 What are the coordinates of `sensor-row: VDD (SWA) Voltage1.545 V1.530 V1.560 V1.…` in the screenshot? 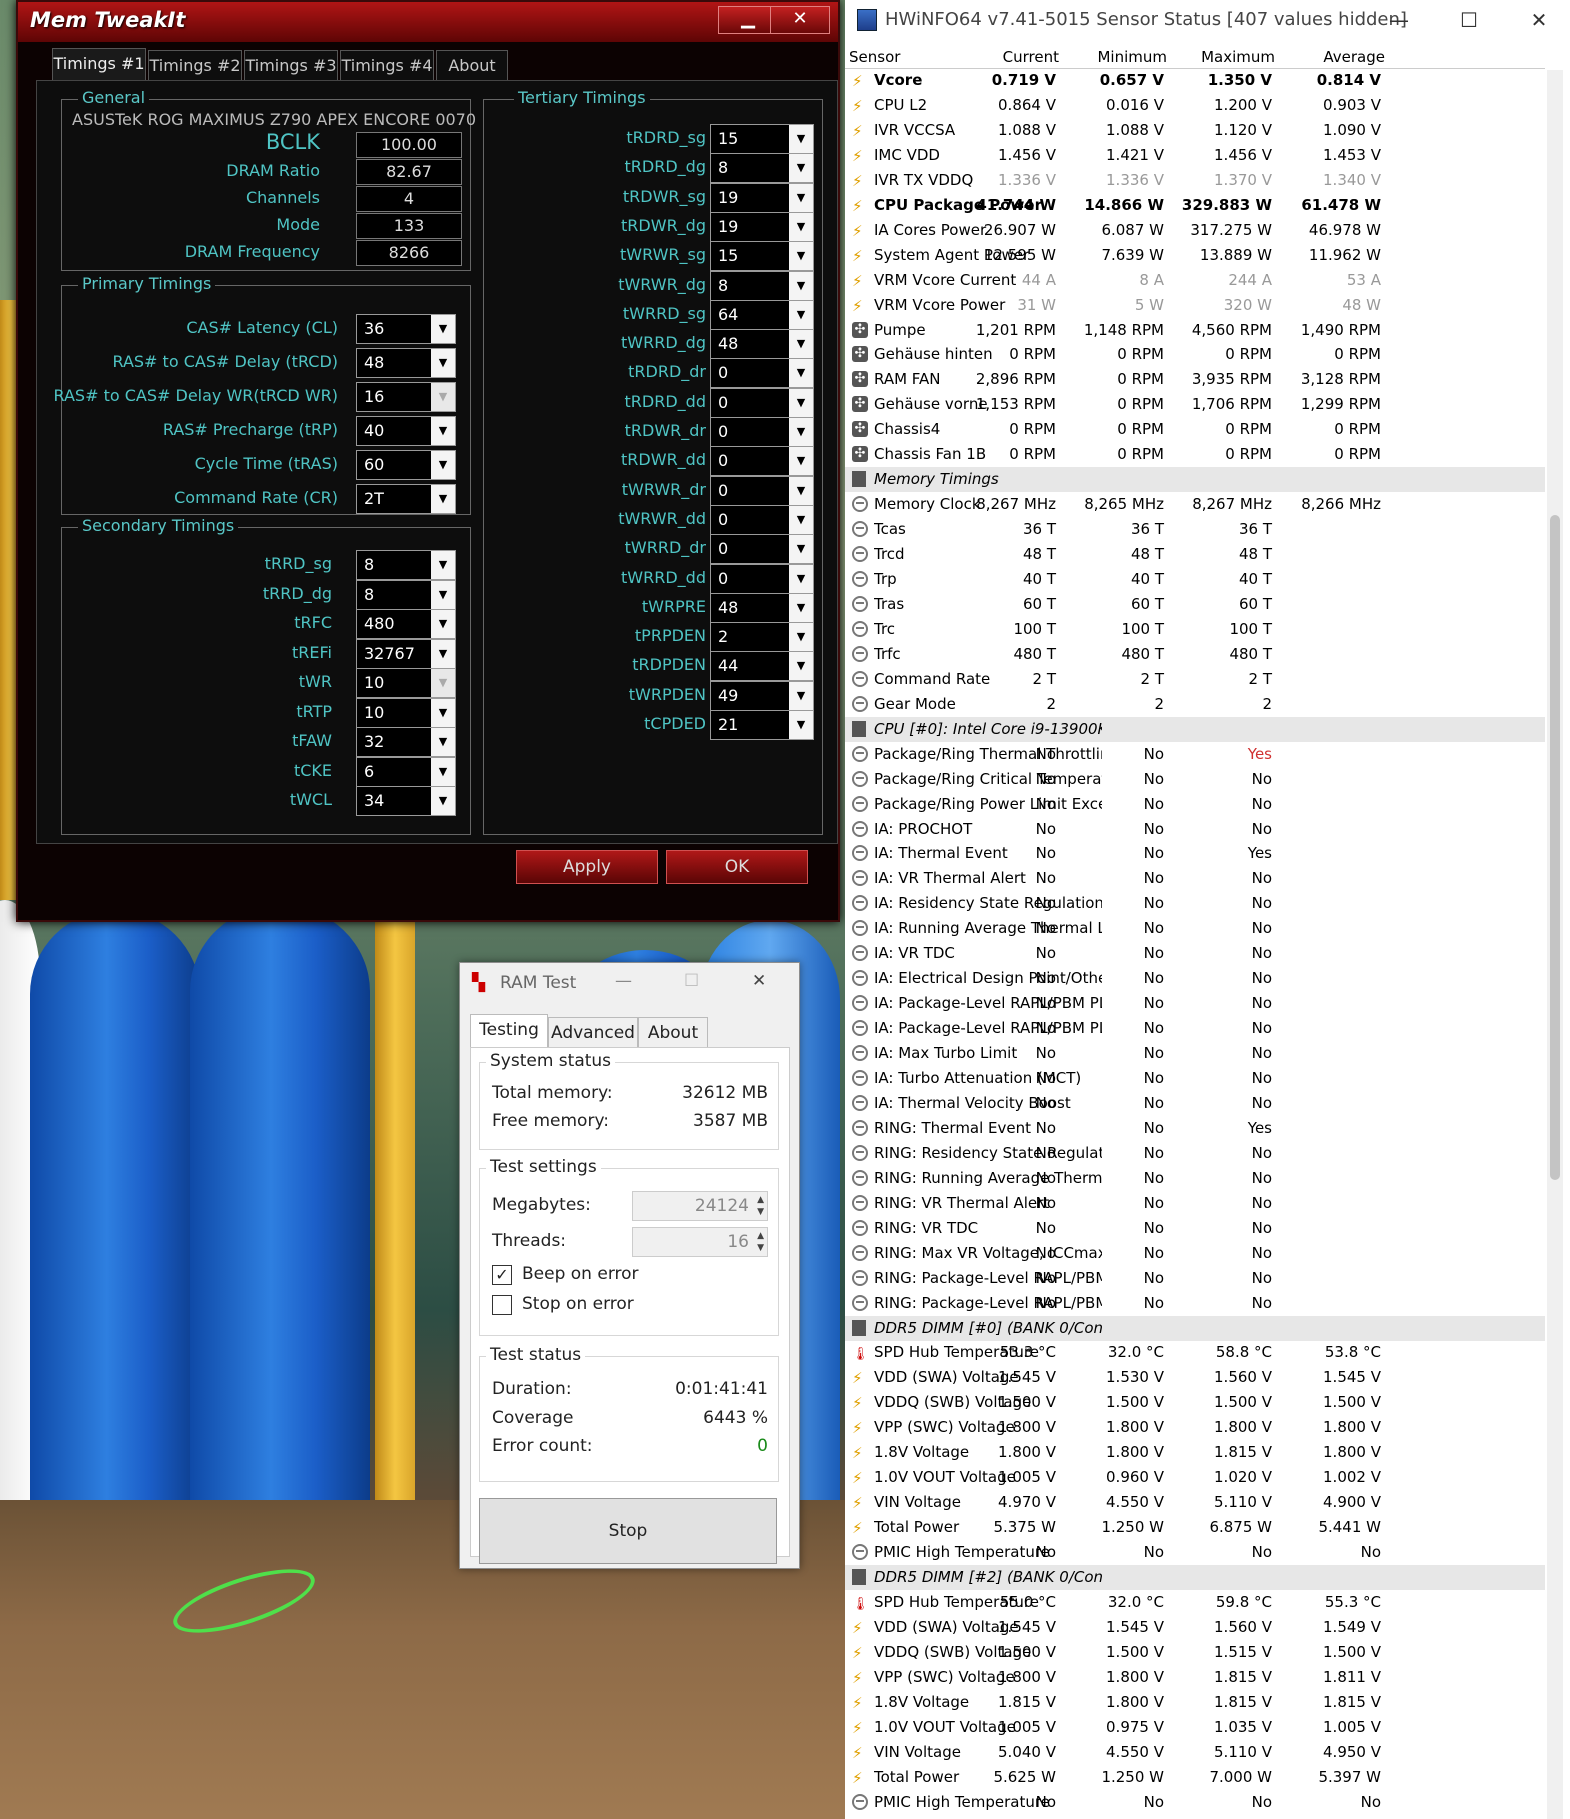 It's located at (1195, 1377).